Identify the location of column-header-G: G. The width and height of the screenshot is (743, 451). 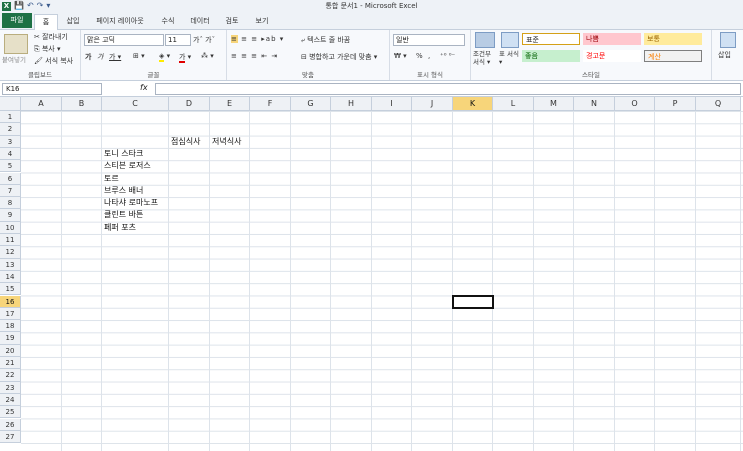
(311, 104).